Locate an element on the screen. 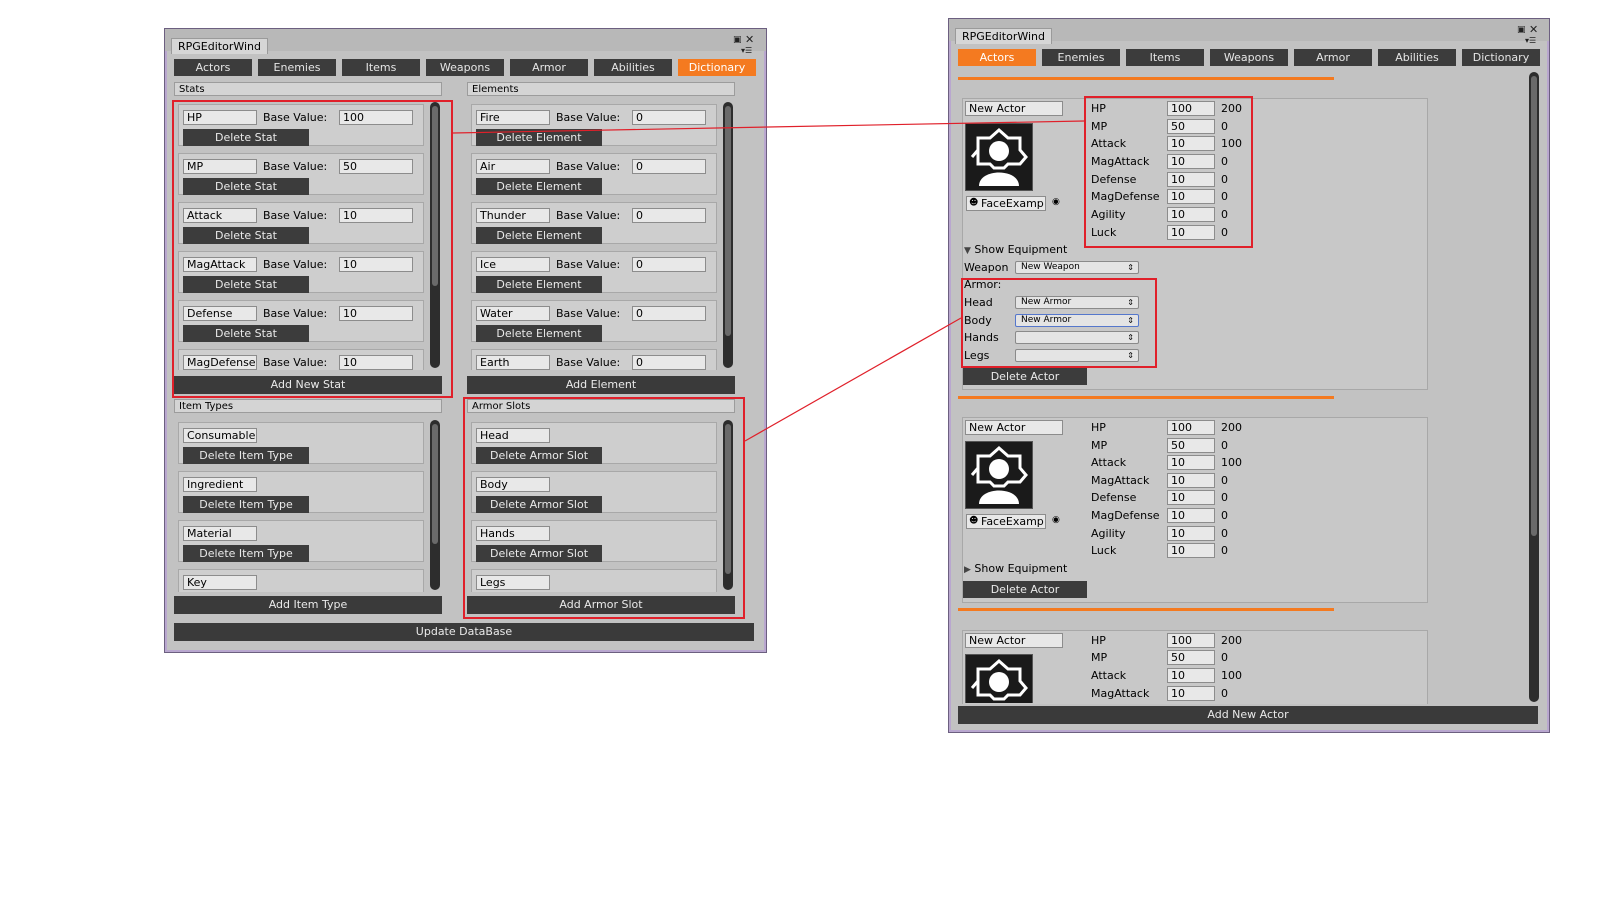 This screenshot has height=900, width=1600. element-card: Ice Base Value: 0 Delete Element is located at coordinates (594, 272).